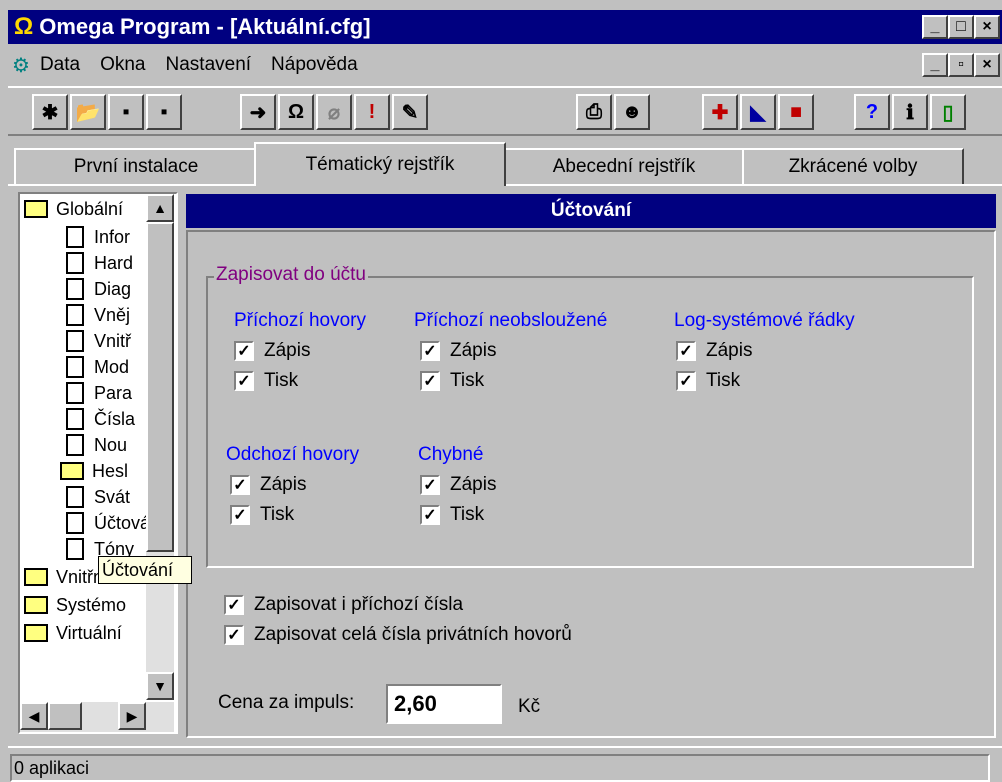  What do you see at coordinates (97, 367) in the screenshot?
I see `tree-item: Mod` at bounding box center [97, 367].